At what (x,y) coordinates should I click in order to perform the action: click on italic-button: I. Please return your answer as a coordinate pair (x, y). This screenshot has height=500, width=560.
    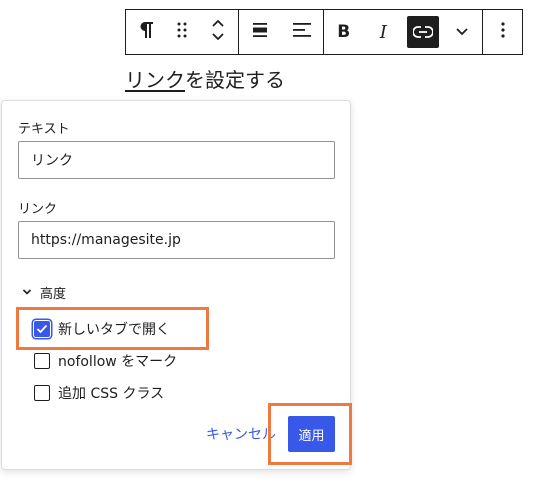
    Looking at the image, I should click on (383, 32).